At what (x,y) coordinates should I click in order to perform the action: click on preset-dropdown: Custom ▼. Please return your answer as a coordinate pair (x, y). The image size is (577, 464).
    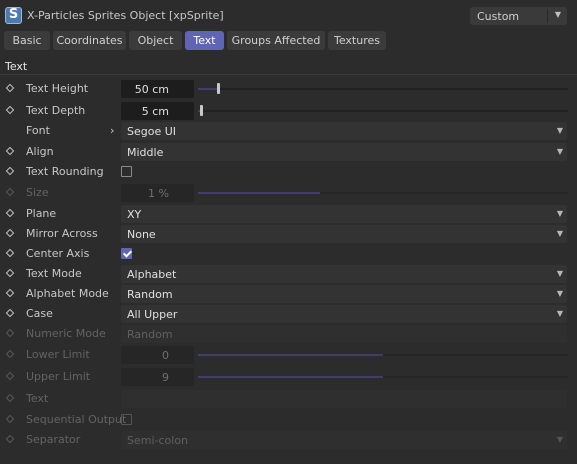
    Looking at the image, I should click on (518, 16).